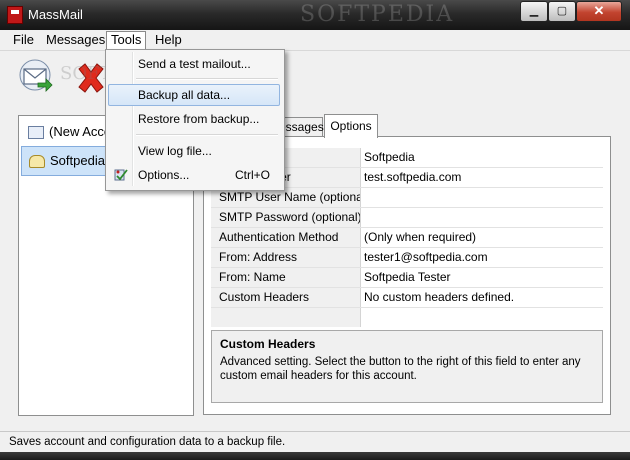 The height and width of the screenshot is (460, 630). I want to click on property-row: SMTP User Name (optional), so click(407, 198).